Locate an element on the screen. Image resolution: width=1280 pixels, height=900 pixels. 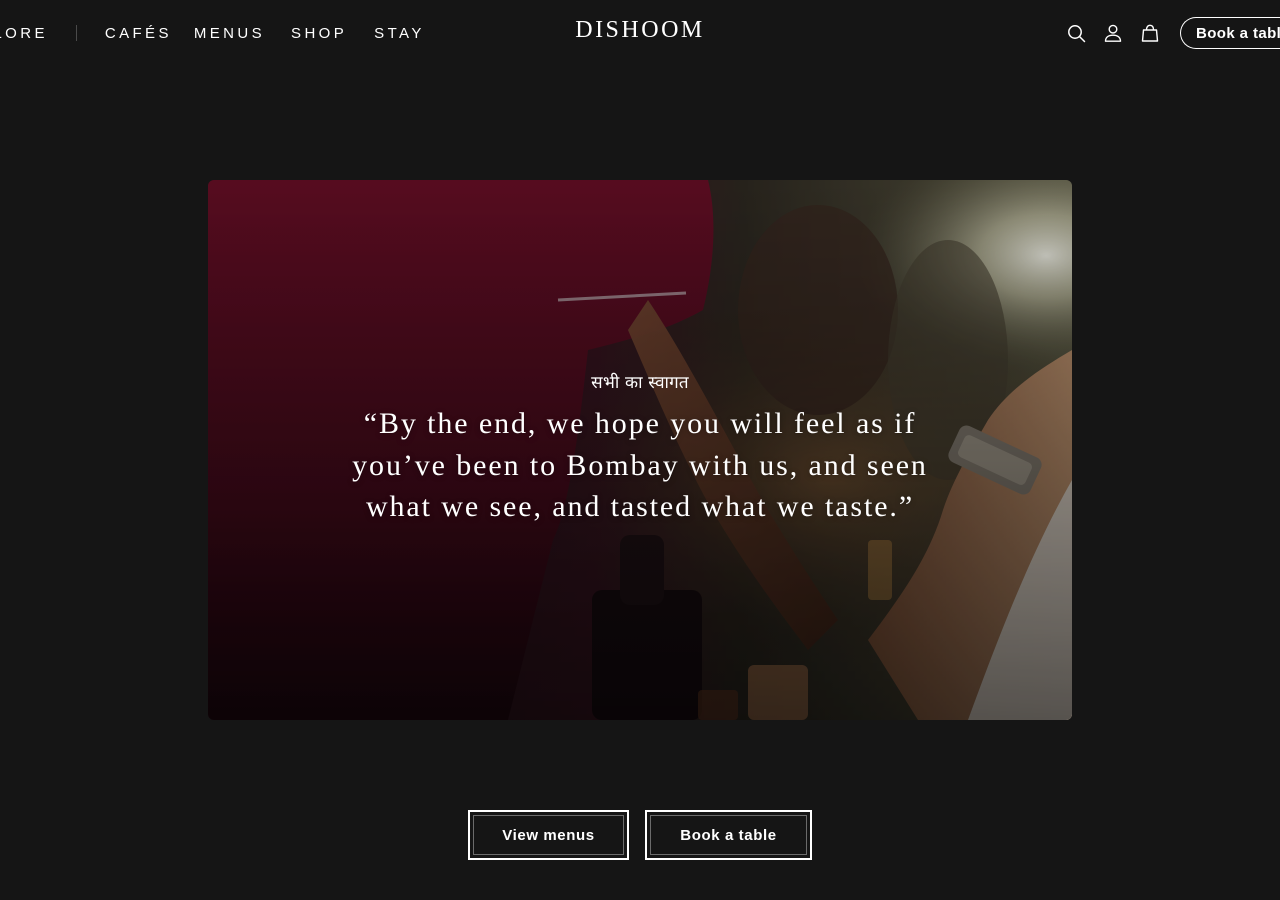
search-icon is located at coordinates (1076, 33).